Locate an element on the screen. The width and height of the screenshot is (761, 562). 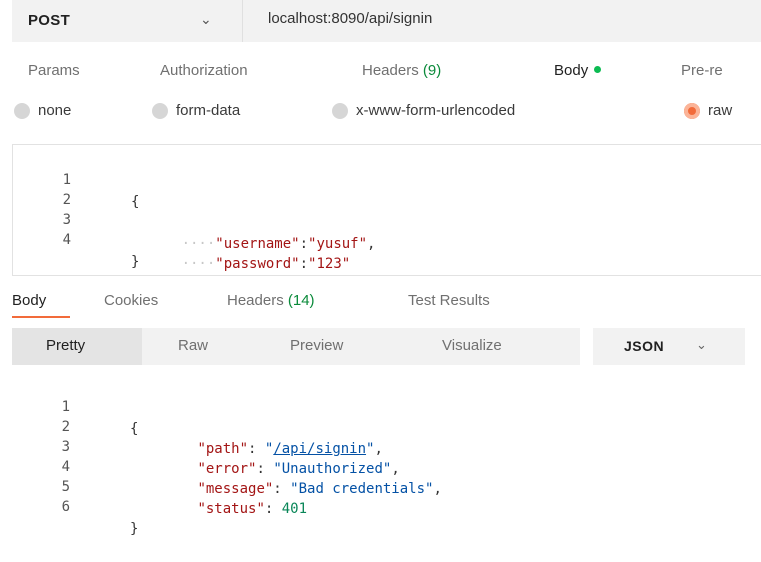
tab-params: Params is located at coordinates (54, 70).